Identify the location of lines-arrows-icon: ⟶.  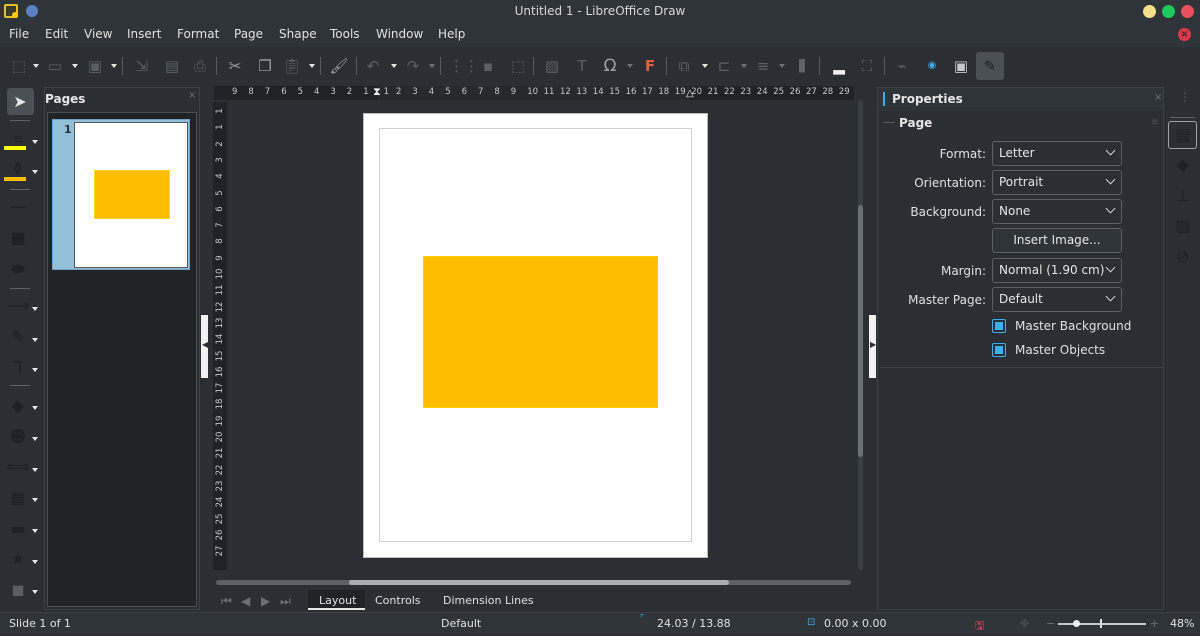
(18, 306).